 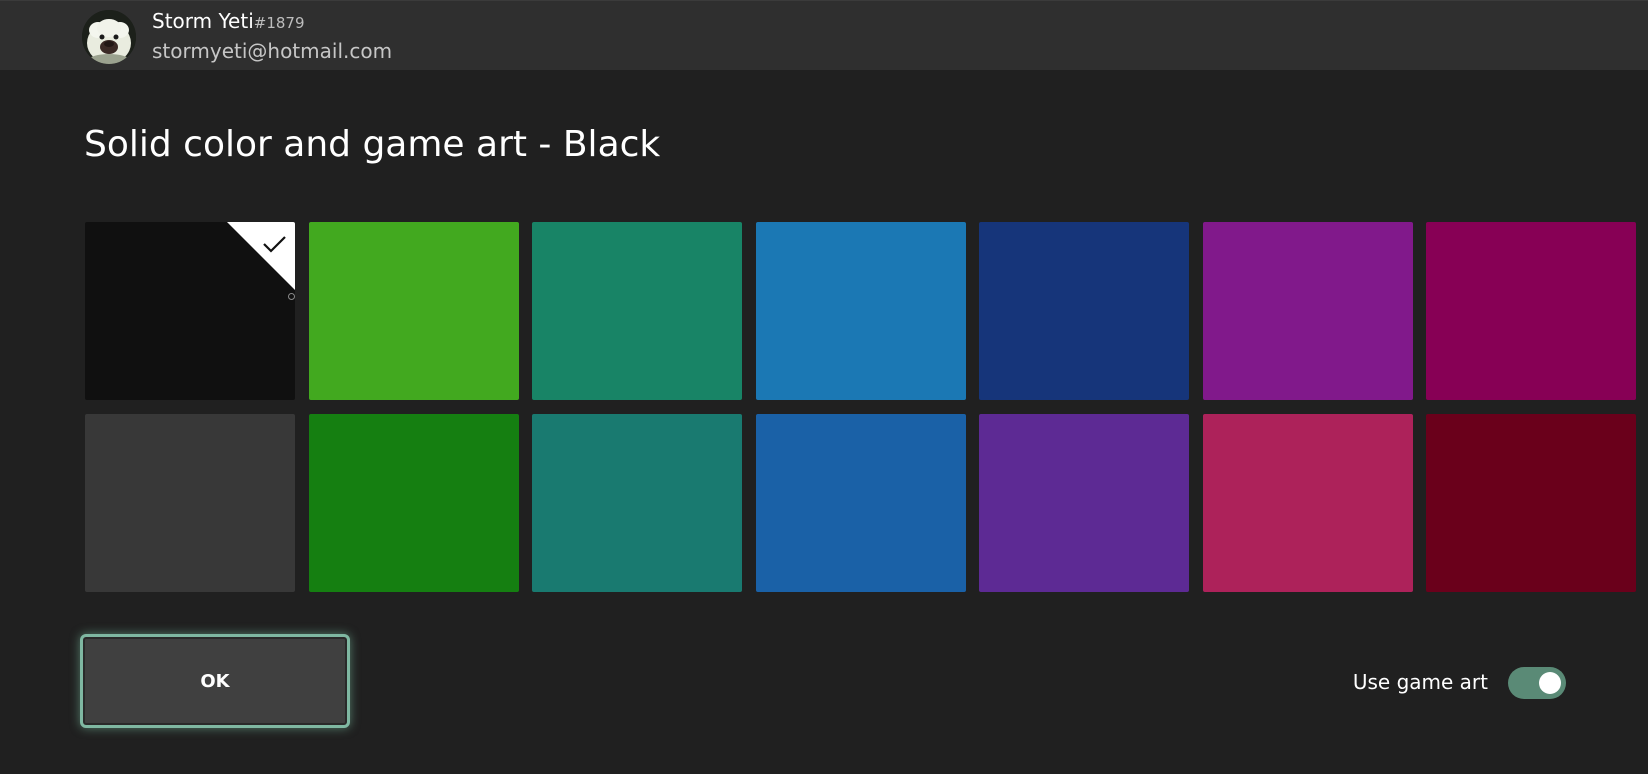 I want to click on color-swatch-black, so click(x=190, y=311).